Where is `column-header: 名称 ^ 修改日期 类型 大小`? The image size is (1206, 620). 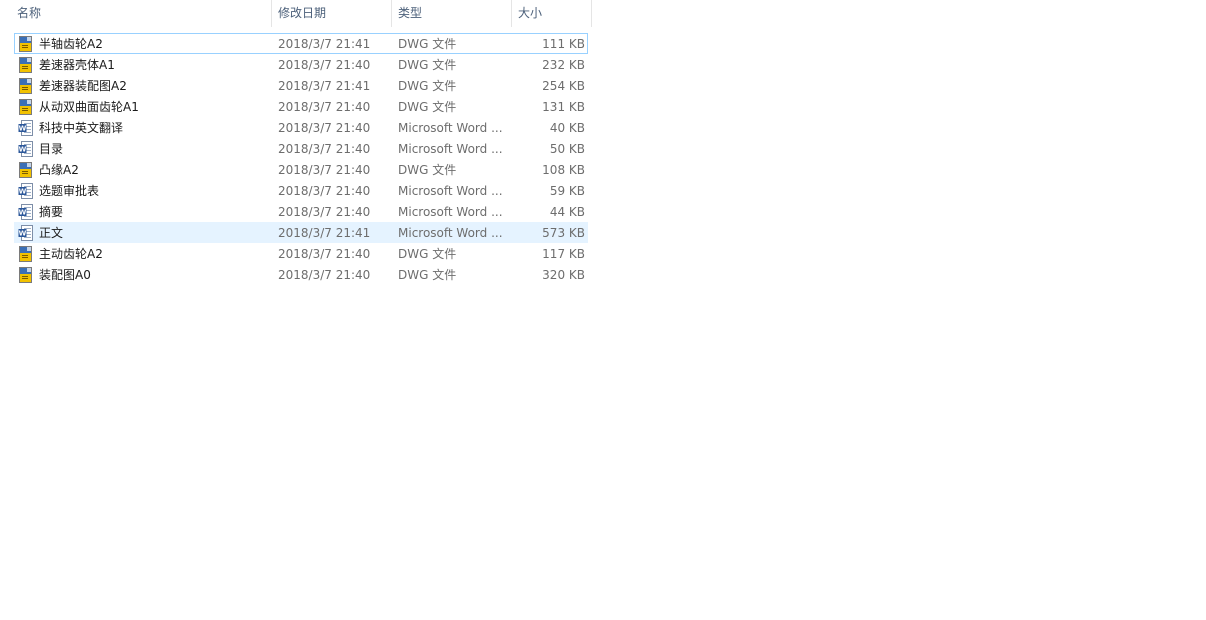
column-header: 名称 ^ 修改日期 类型 大小 is located at coordinates (296, 13).